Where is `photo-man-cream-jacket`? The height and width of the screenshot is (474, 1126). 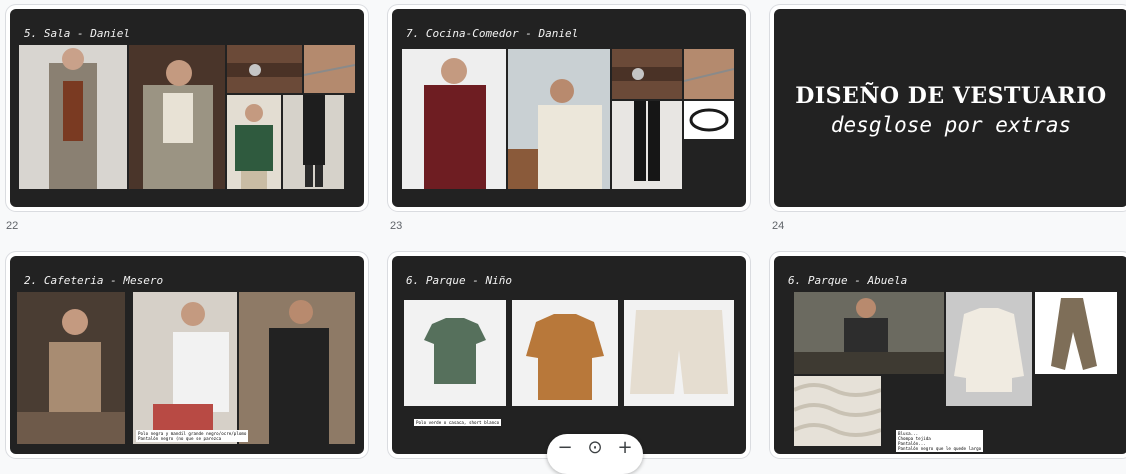
photo-man-cream-jacket is located at coordinates (559, 119).